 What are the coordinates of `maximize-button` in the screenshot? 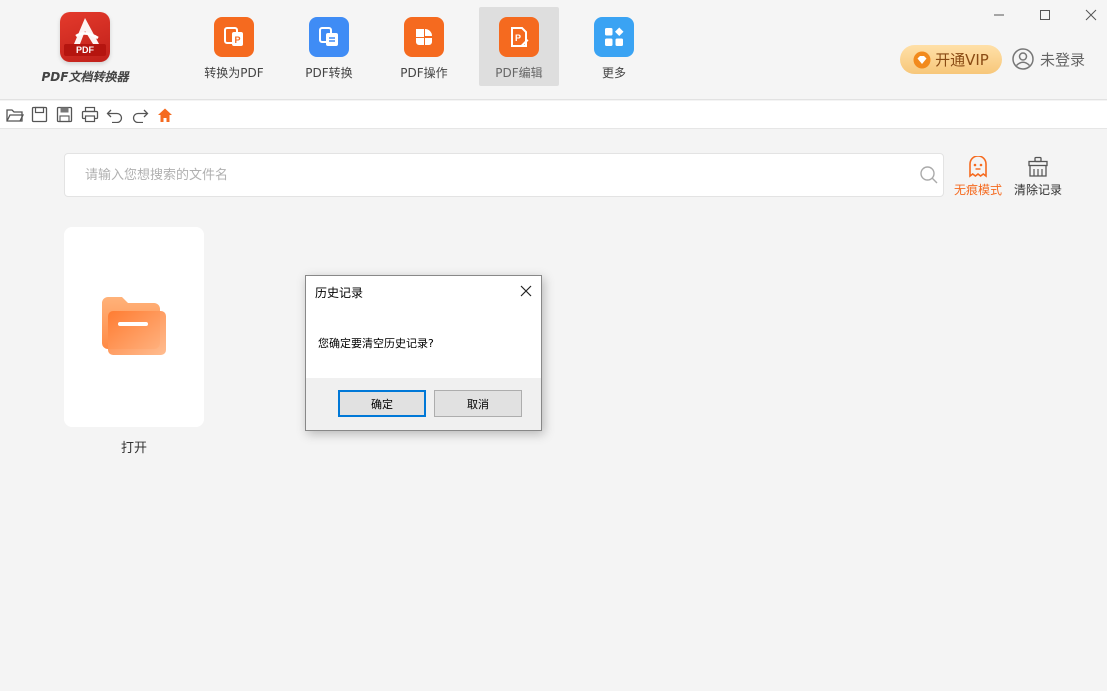 It's located at (1045, 15).